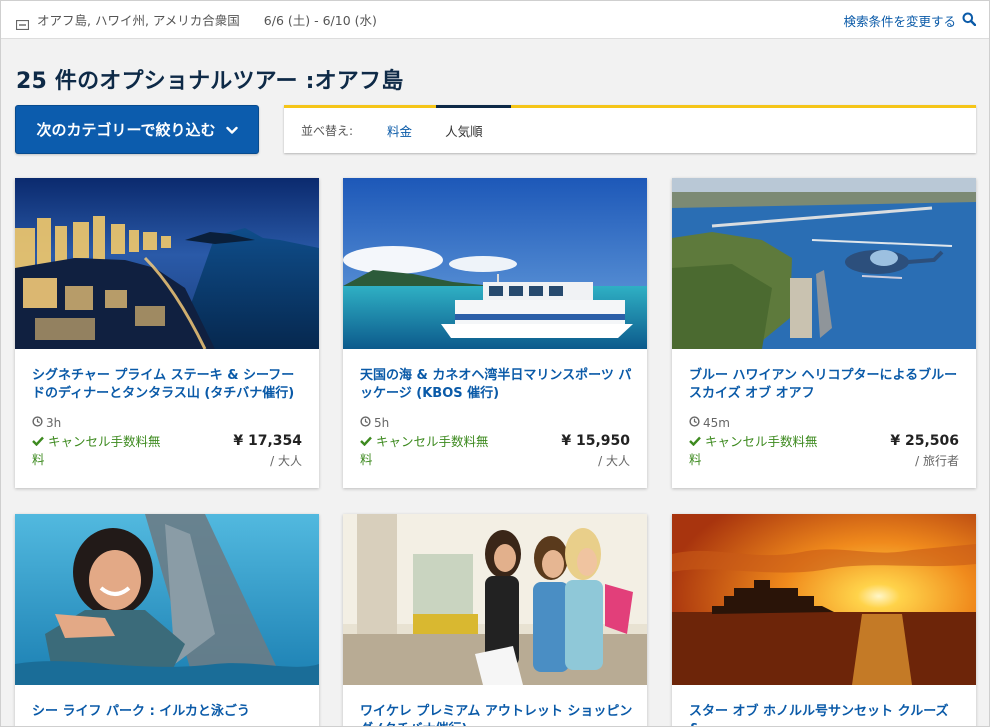  I want to click on tour-title: ブルー ハワイアン ヘリコプターによるブルー スカイズ オブ オアフ, so click(826, 385).